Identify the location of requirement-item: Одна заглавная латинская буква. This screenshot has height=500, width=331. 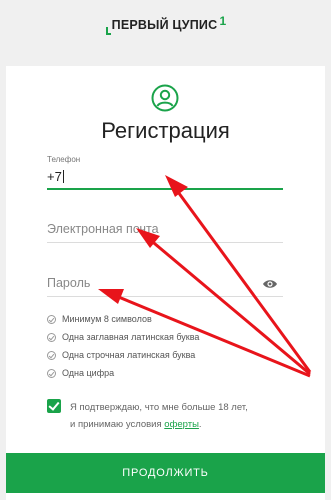
(123, 337).